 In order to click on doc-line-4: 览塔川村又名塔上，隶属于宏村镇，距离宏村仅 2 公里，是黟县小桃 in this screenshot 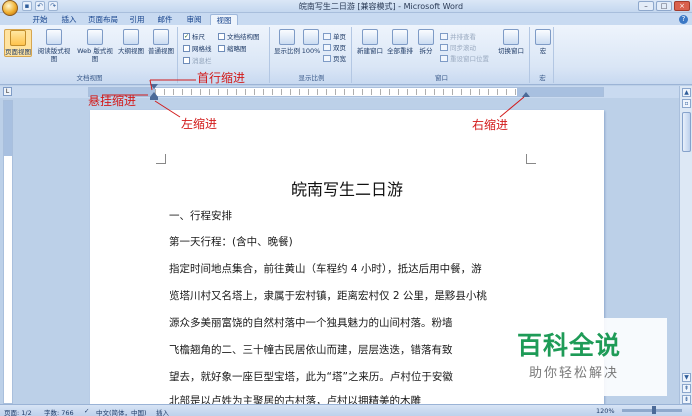, I will do `click(328, 296)`.